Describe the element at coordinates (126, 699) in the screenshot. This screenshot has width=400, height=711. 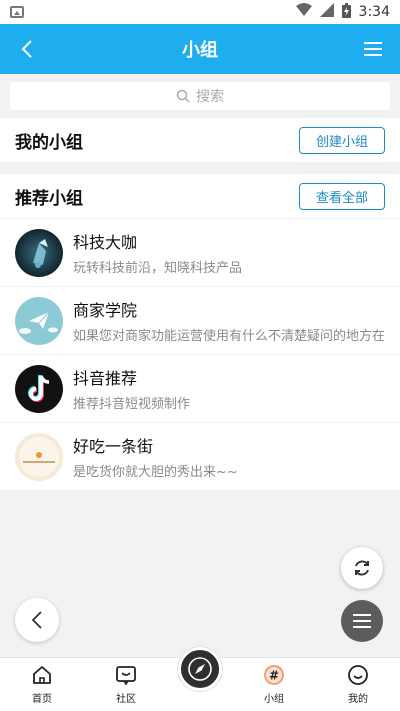
I see `nav-label: 社区` at that location.